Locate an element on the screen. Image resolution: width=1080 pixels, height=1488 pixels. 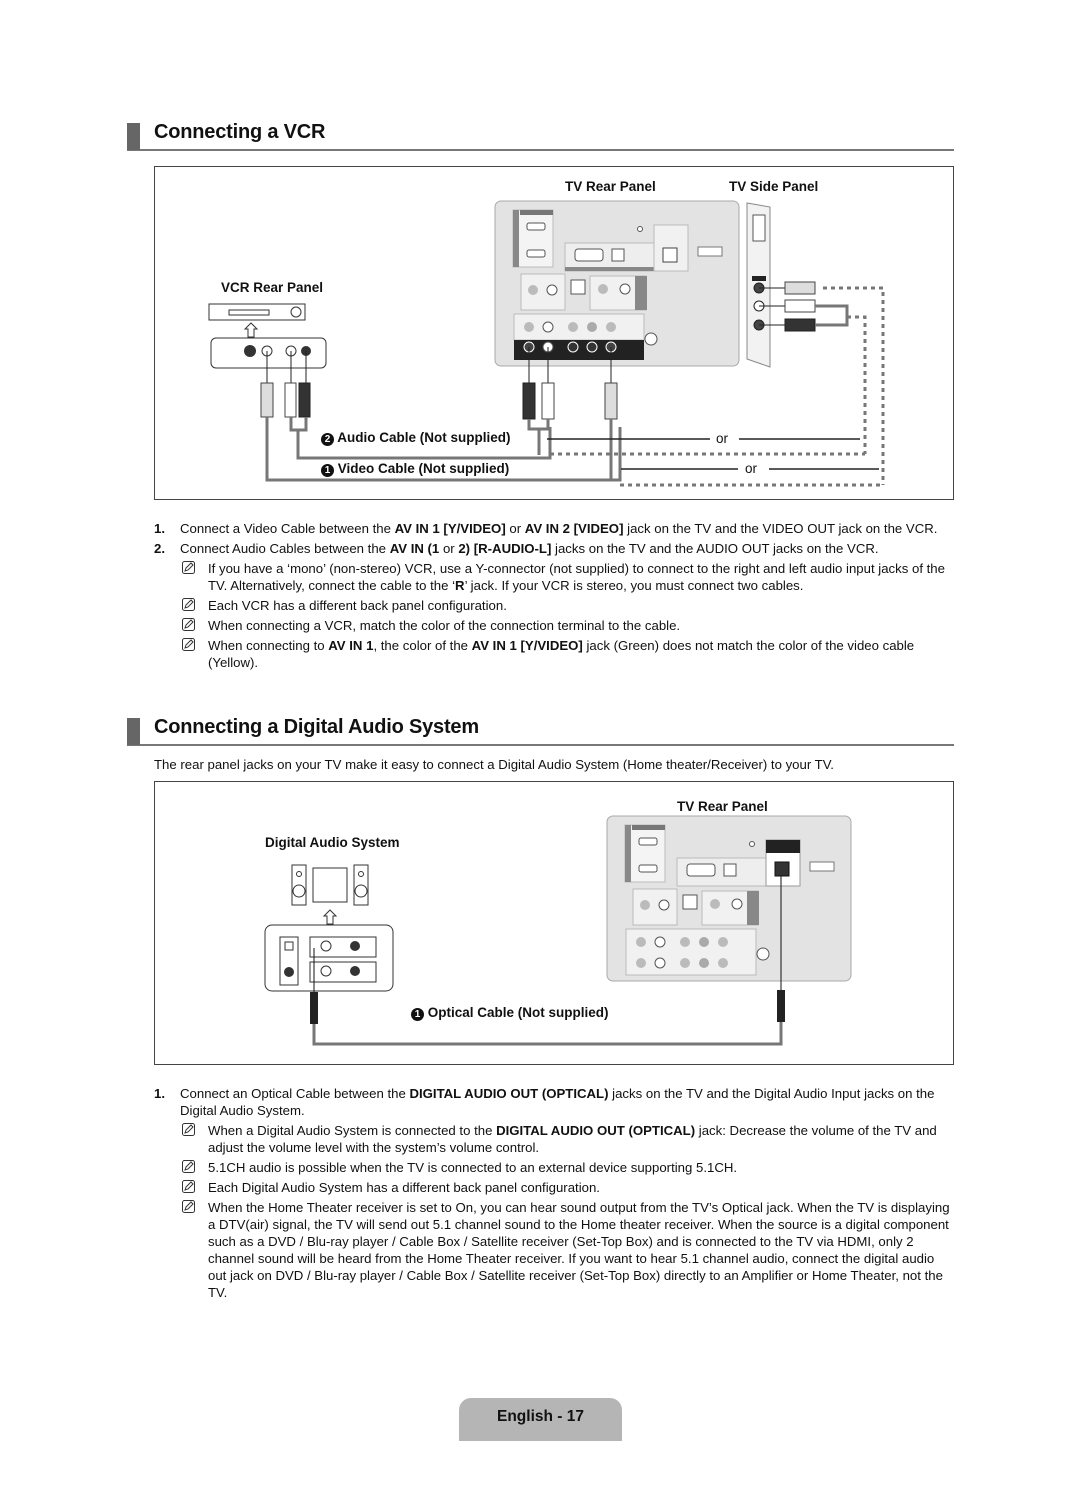
vcr-rear-panel-label: VCR Rear Panel is located at coordinates (272, 287).